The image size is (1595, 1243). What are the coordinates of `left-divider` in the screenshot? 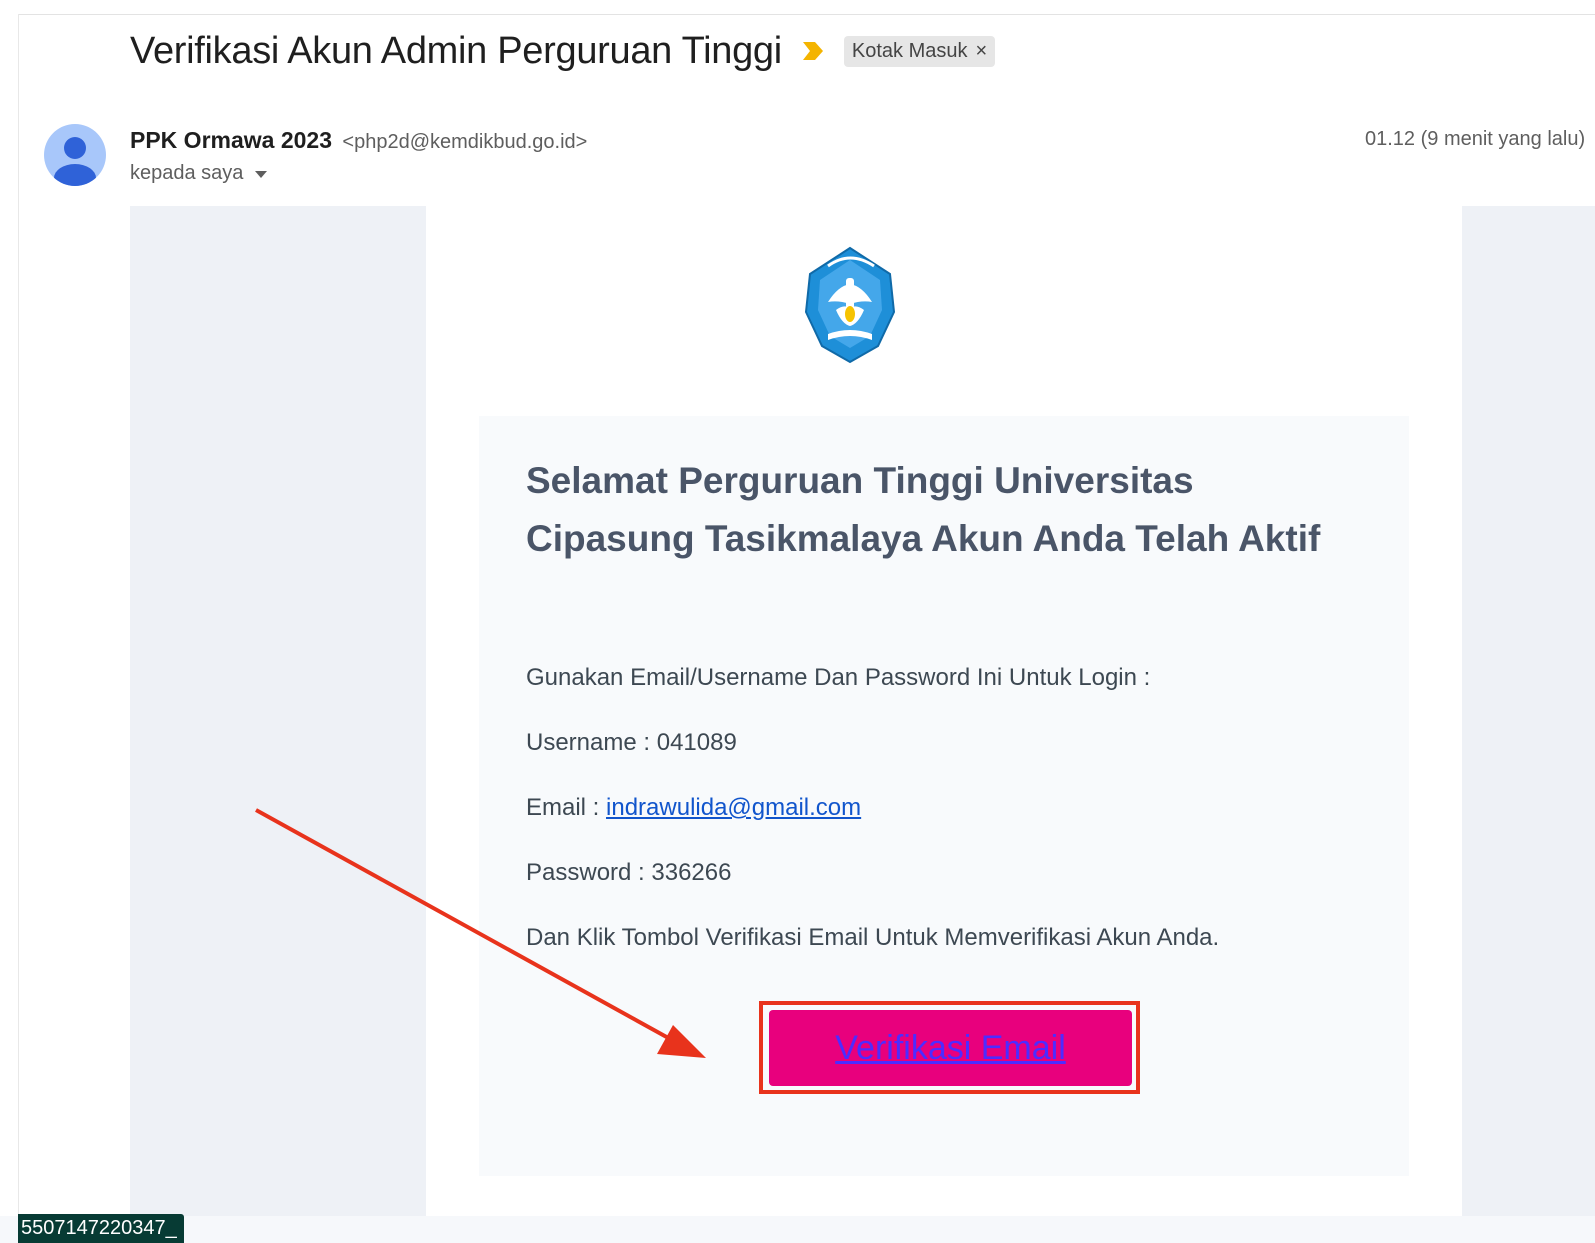 It's located at (18, 628).